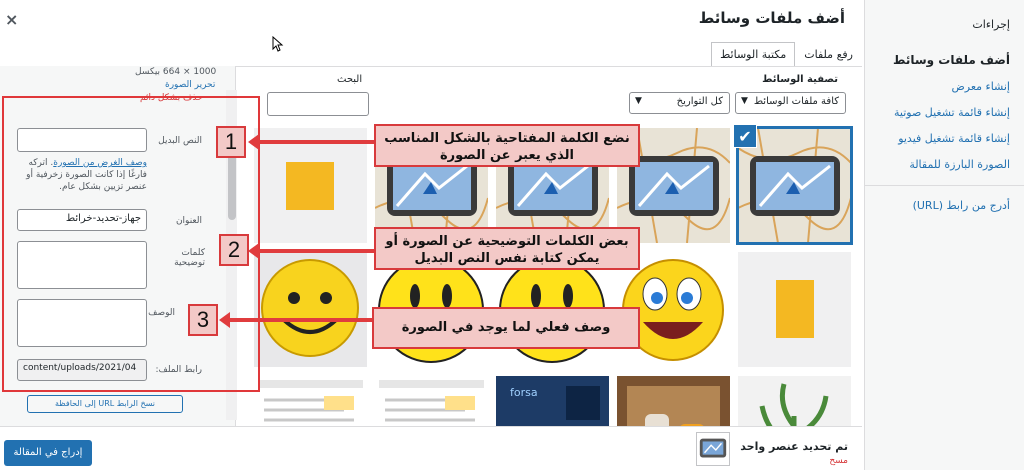 This screenshot has height=470, width=1024. What do you see at coordinates (944, 112) in the screenshot?
I see `menu-item-audio-playlist: إنشاء قائمة تشغيل صوتية` at bounding box center [944, 112].